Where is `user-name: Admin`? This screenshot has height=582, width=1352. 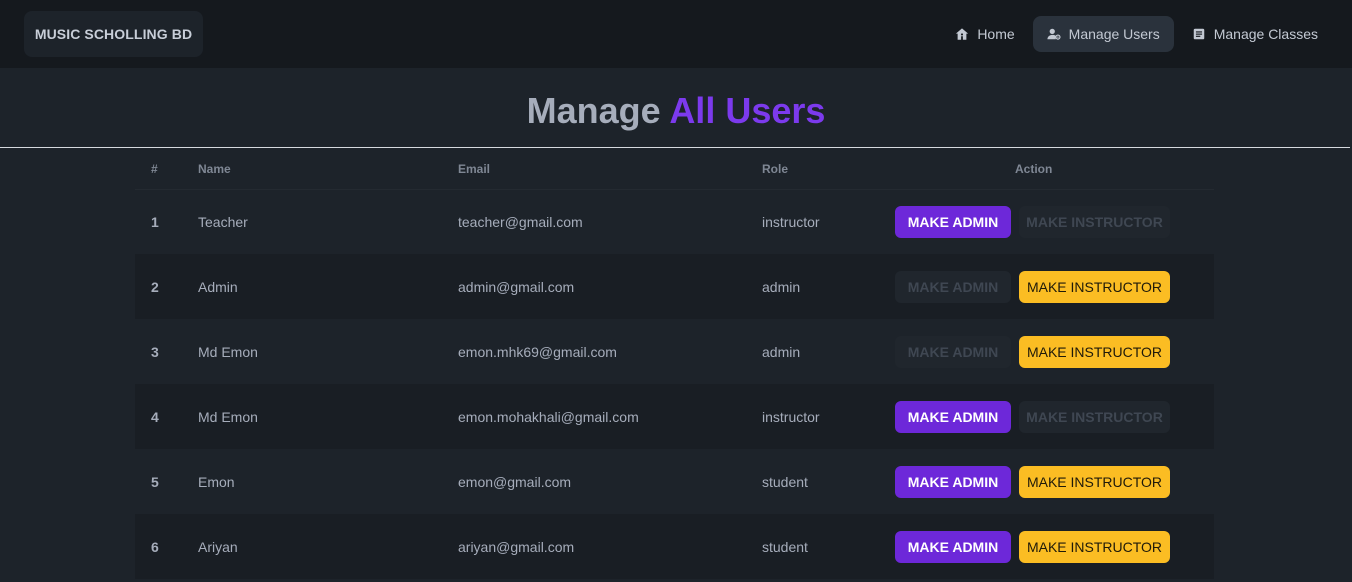
user-name: Admin is located at coordinates (218, 286).